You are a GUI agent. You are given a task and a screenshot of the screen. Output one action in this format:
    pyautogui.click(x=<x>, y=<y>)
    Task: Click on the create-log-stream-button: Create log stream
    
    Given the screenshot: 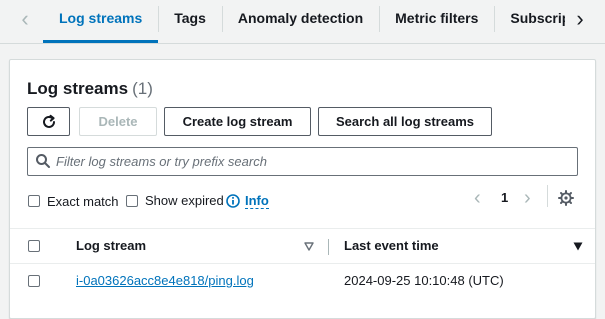 What is the action you would take?
    pyautogui.click(x=237, y=121)
    